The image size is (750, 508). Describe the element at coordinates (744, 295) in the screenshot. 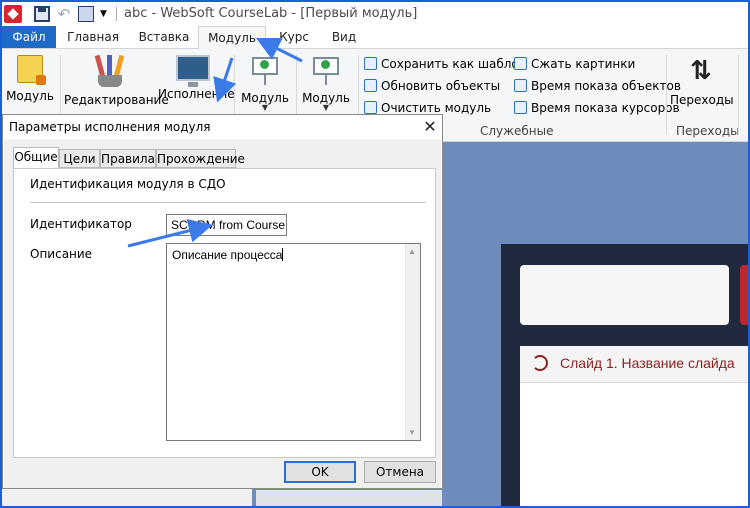

I see `slide-accent-box` at that location.